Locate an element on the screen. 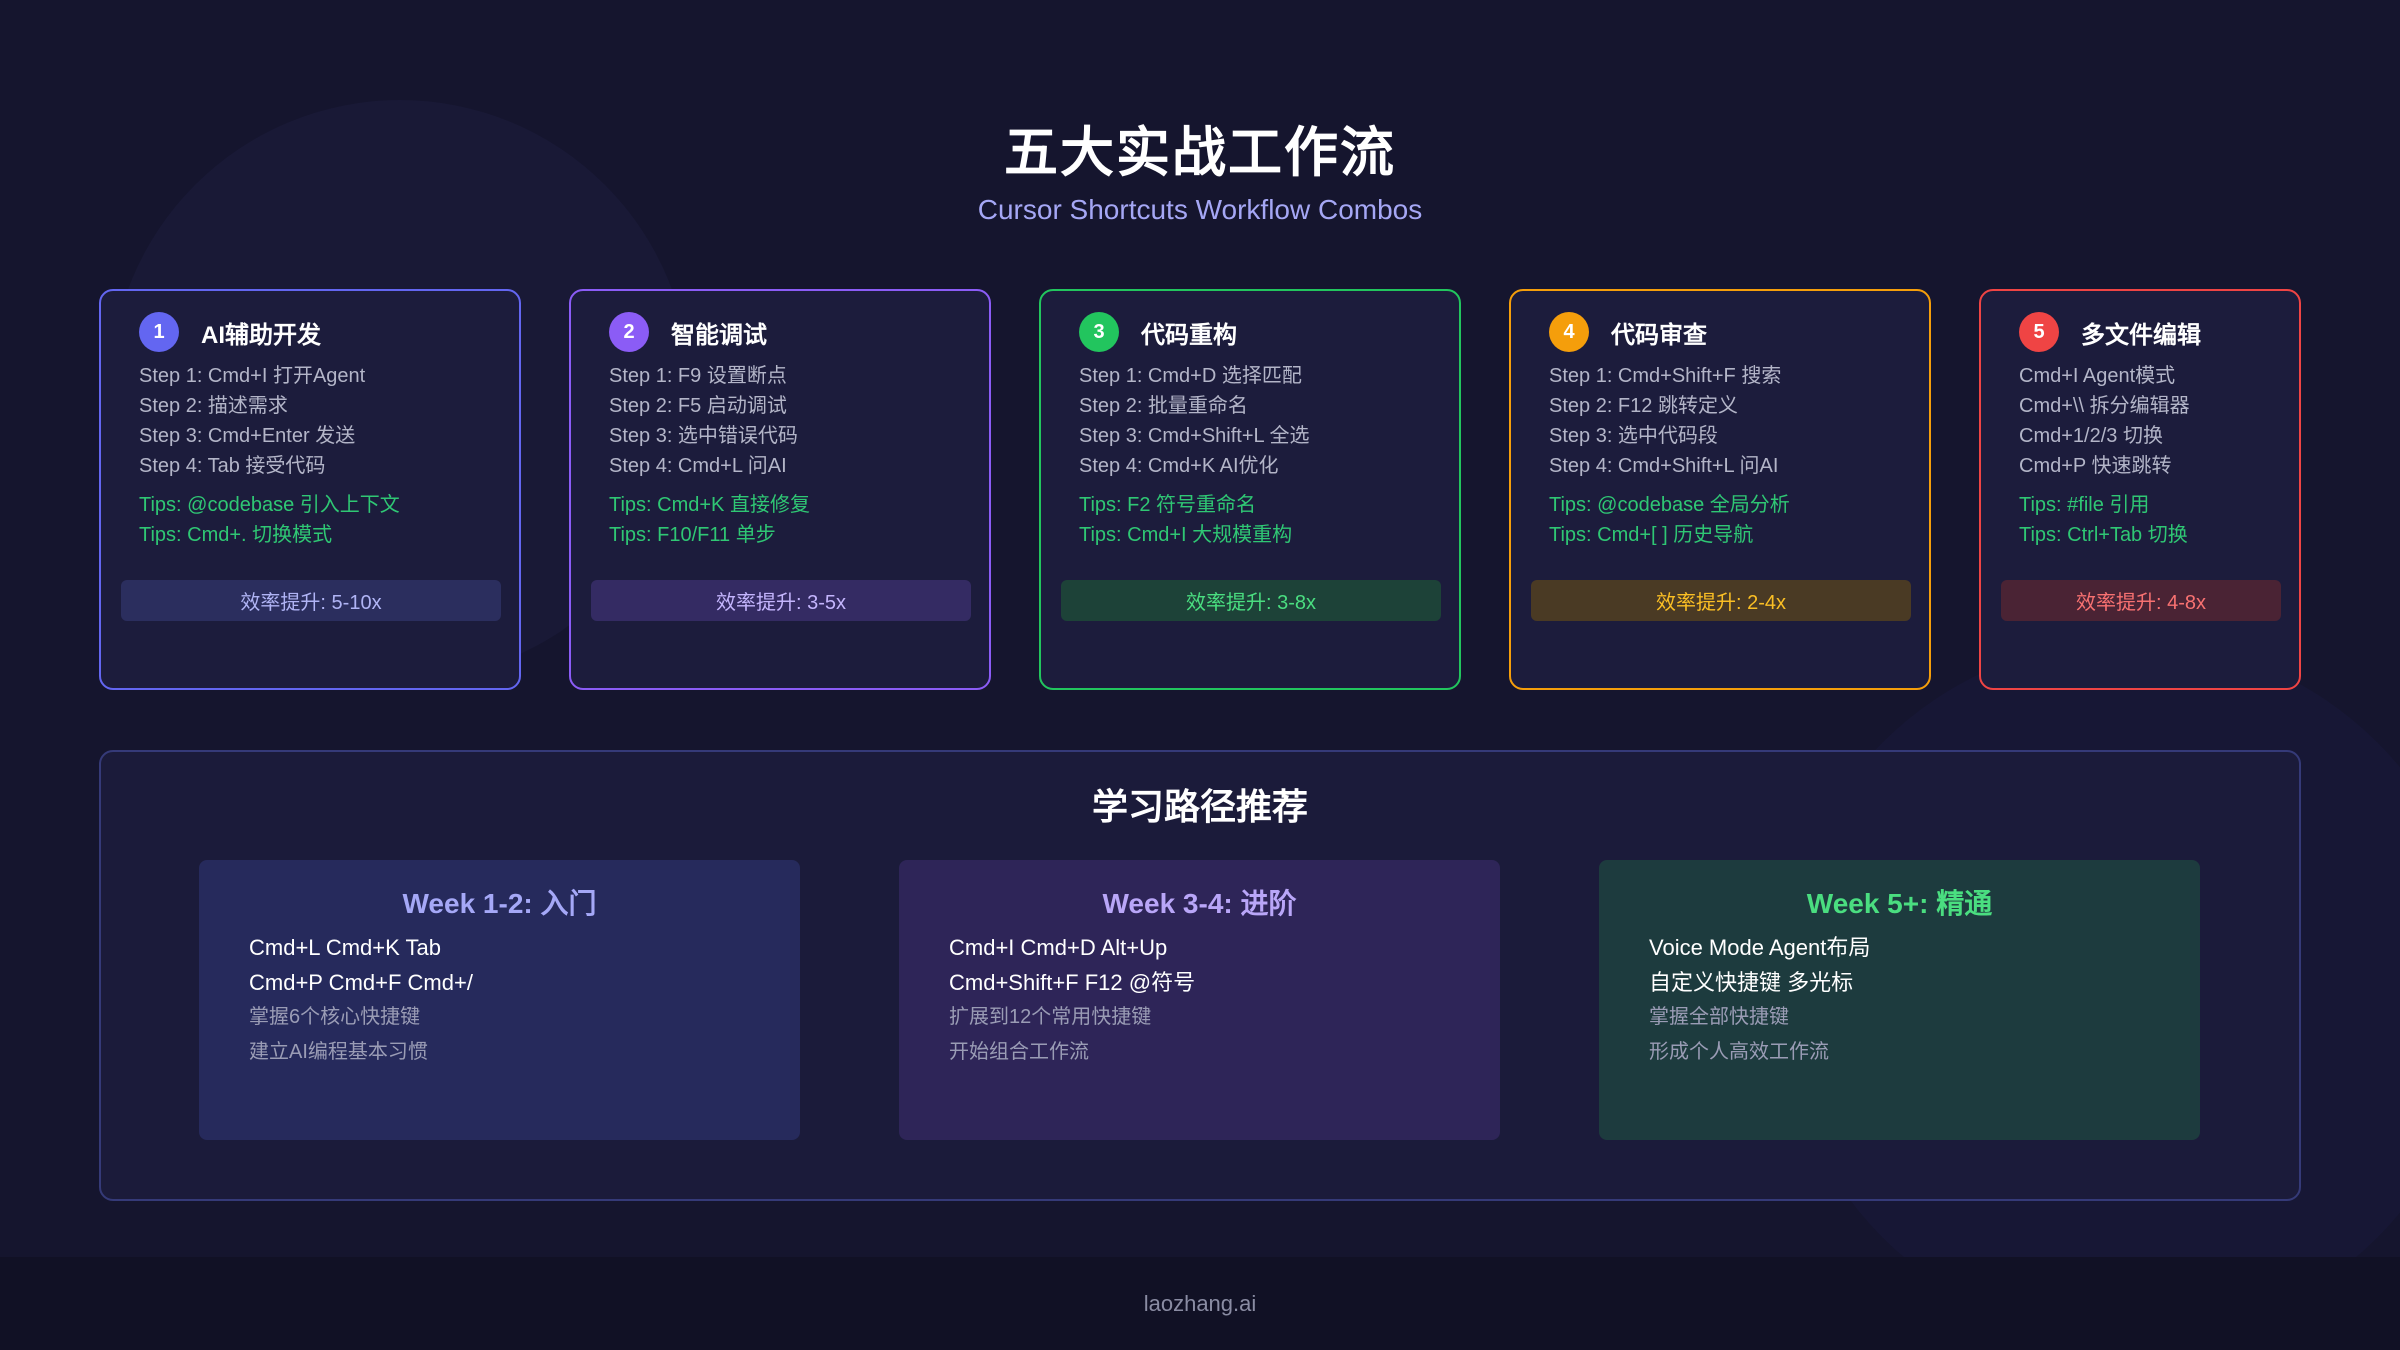 Image resolution: width=2400 pixels, height=1350 pixels. step-item: Step 3: 选中错误代码 is located at coordinates (703, 436).